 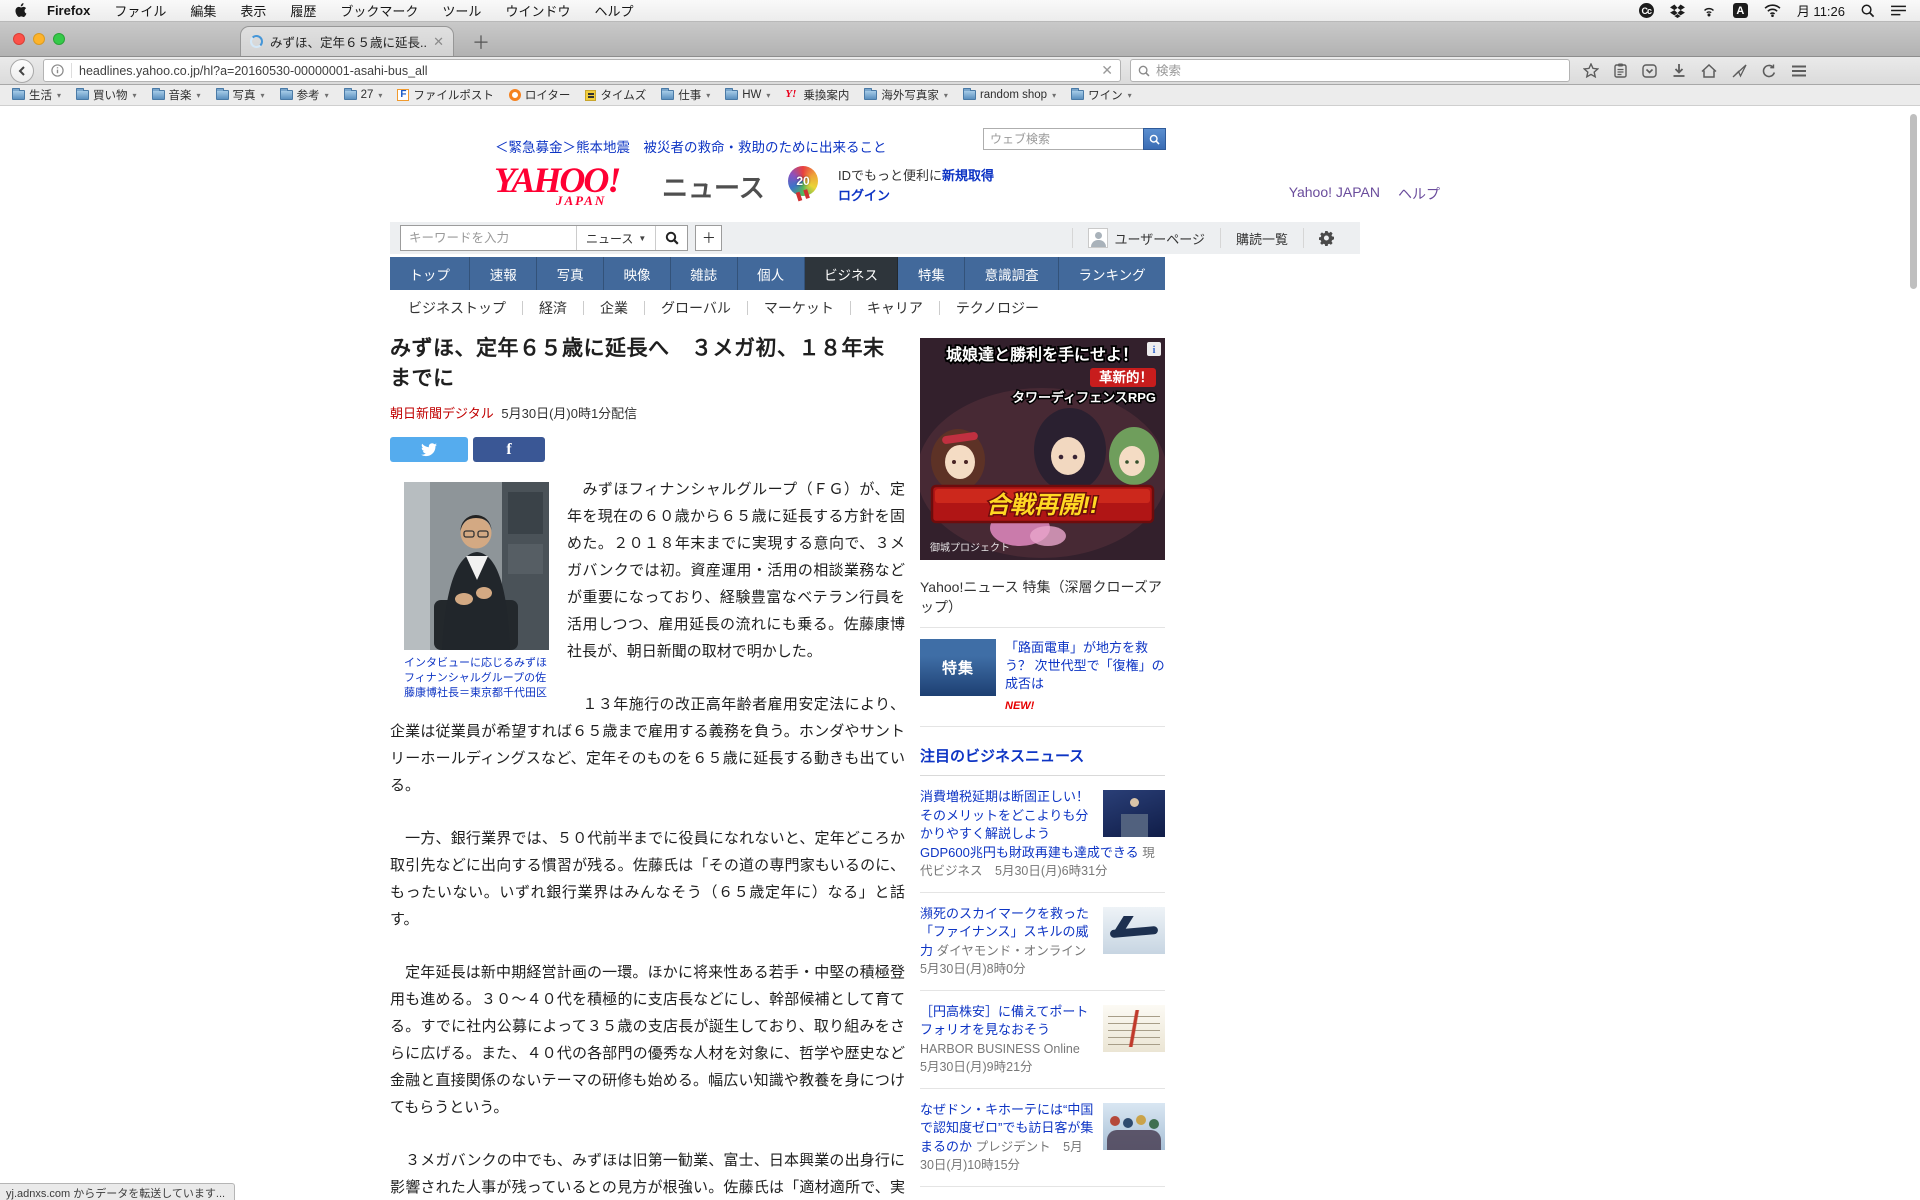 What do you see at coordinates (1107, 70) in the screenshot?
I see `clear-url-icon: ✕` at bounding box center [1107, 70].